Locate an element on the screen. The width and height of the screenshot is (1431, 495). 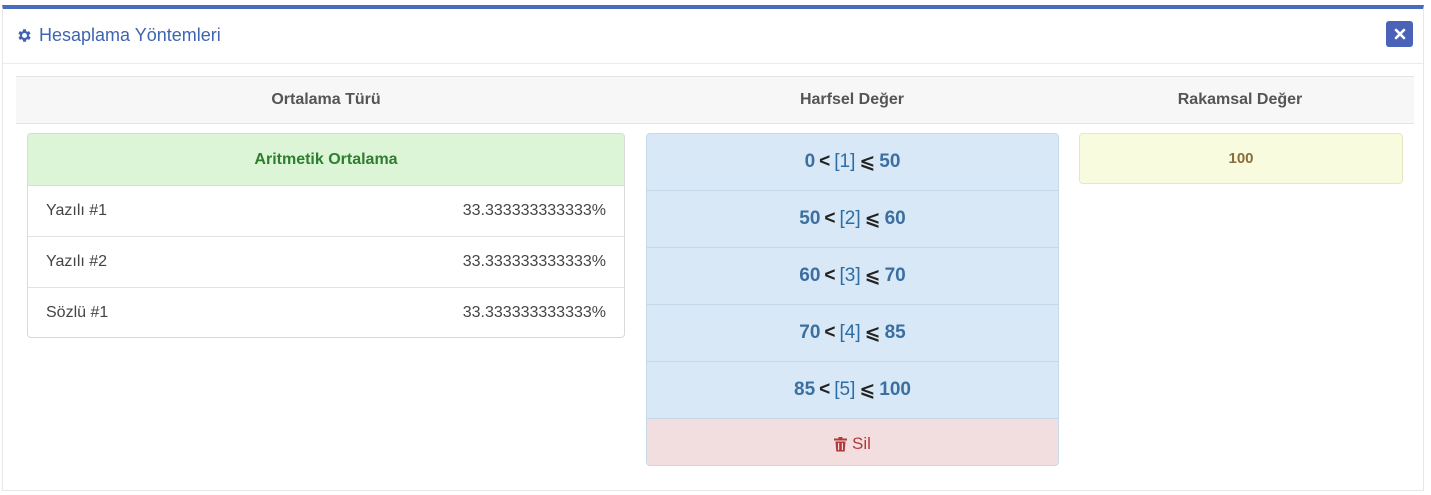
grade-range-row: 50 < [2] ⩽ 60 is located at coordinates (852, 219).